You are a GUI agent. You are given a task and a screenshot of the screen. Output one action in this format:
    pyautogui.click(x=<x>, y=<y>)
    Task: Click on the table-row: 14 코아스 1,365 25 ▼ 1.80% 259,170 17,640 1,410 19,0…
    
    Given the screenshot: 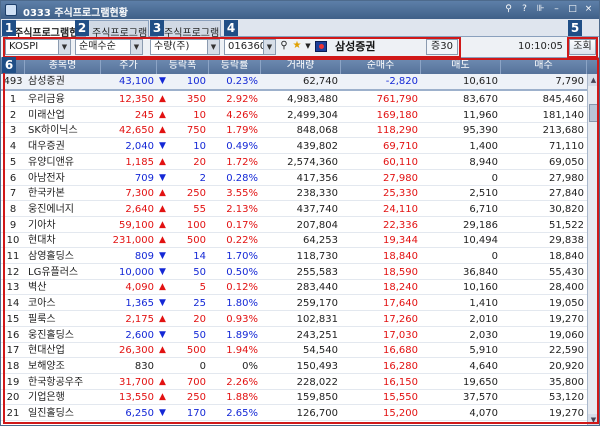 What is the action you would take?
    pyautogui.click(x=294, y=304)
    